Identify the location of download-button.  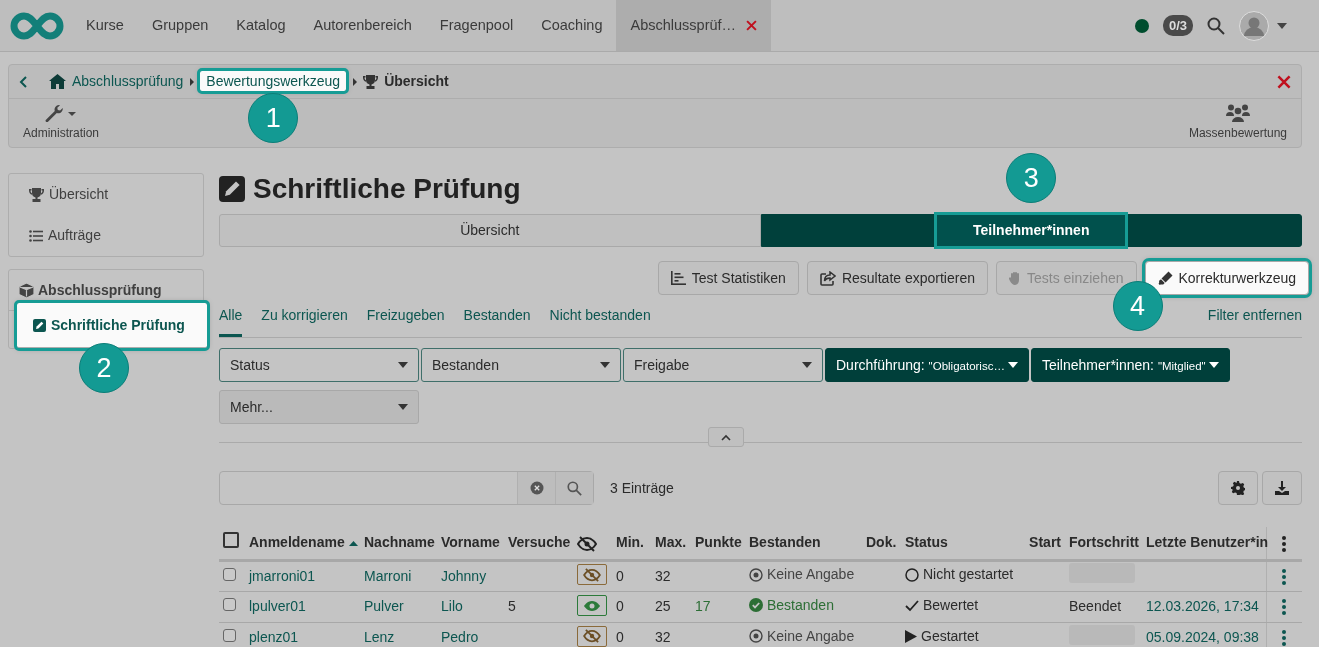
(1282, 488).